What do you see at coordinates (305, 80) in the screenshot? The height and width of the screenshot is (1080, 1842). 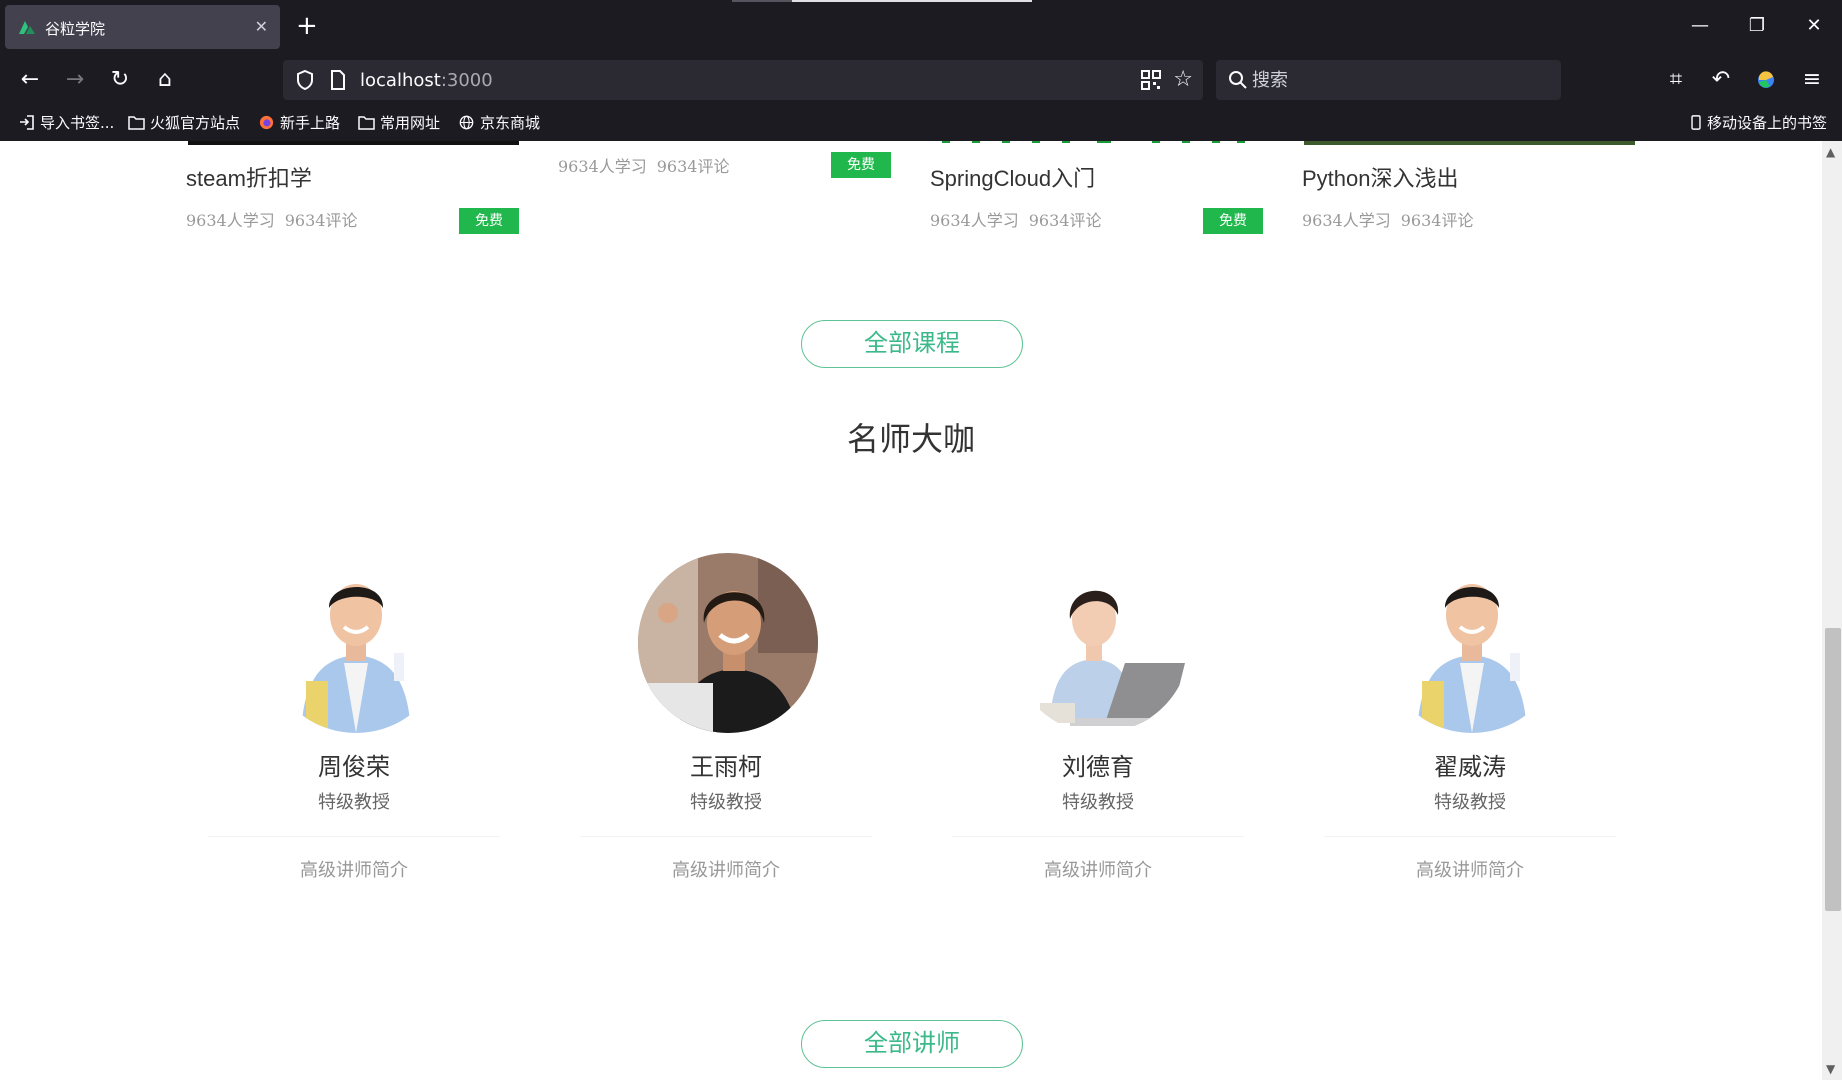 I see `shield-icon` at bounding box center [305, 80].